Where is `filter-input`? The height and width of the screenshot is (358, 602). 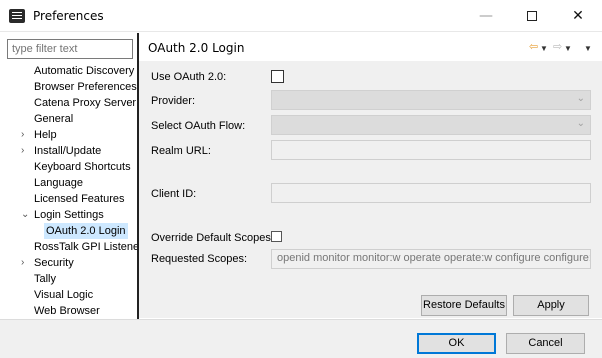
filter-input is located at coordinates (70, 49).